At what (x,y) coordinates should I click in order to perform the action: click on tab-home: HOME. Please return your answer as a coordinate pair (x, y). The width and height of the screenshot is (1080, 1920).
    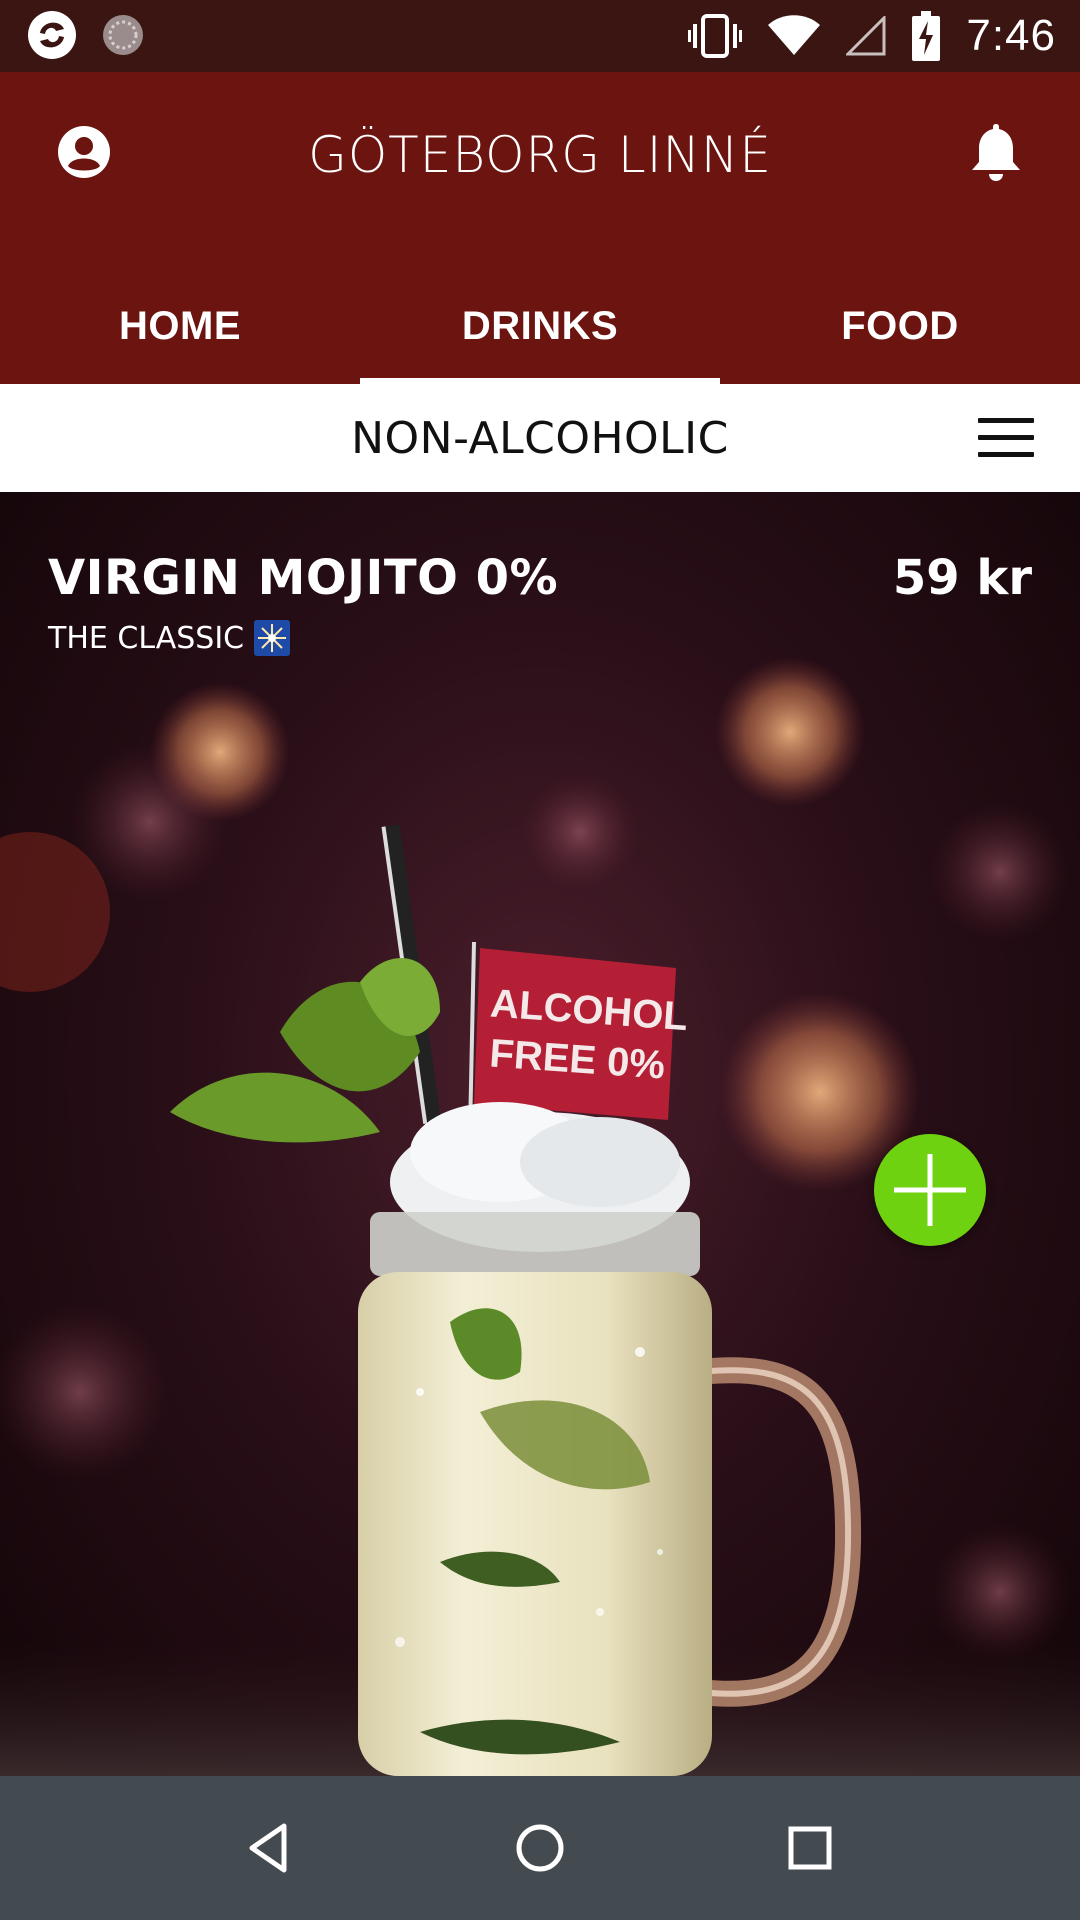
    Looking at the image, I should click on (180, 326).